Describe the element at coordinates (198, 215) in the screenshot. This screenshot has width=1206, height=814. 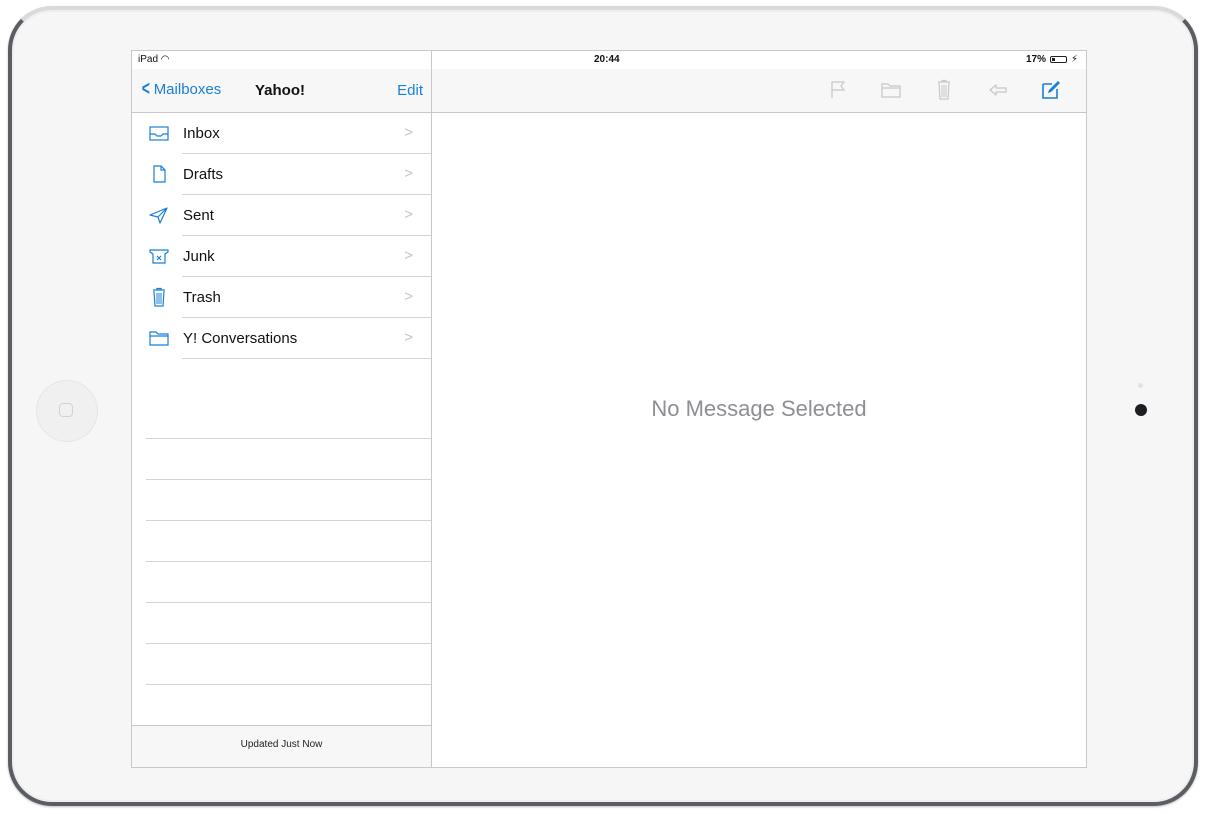
I see `mailbox-label: Sent` at that location.